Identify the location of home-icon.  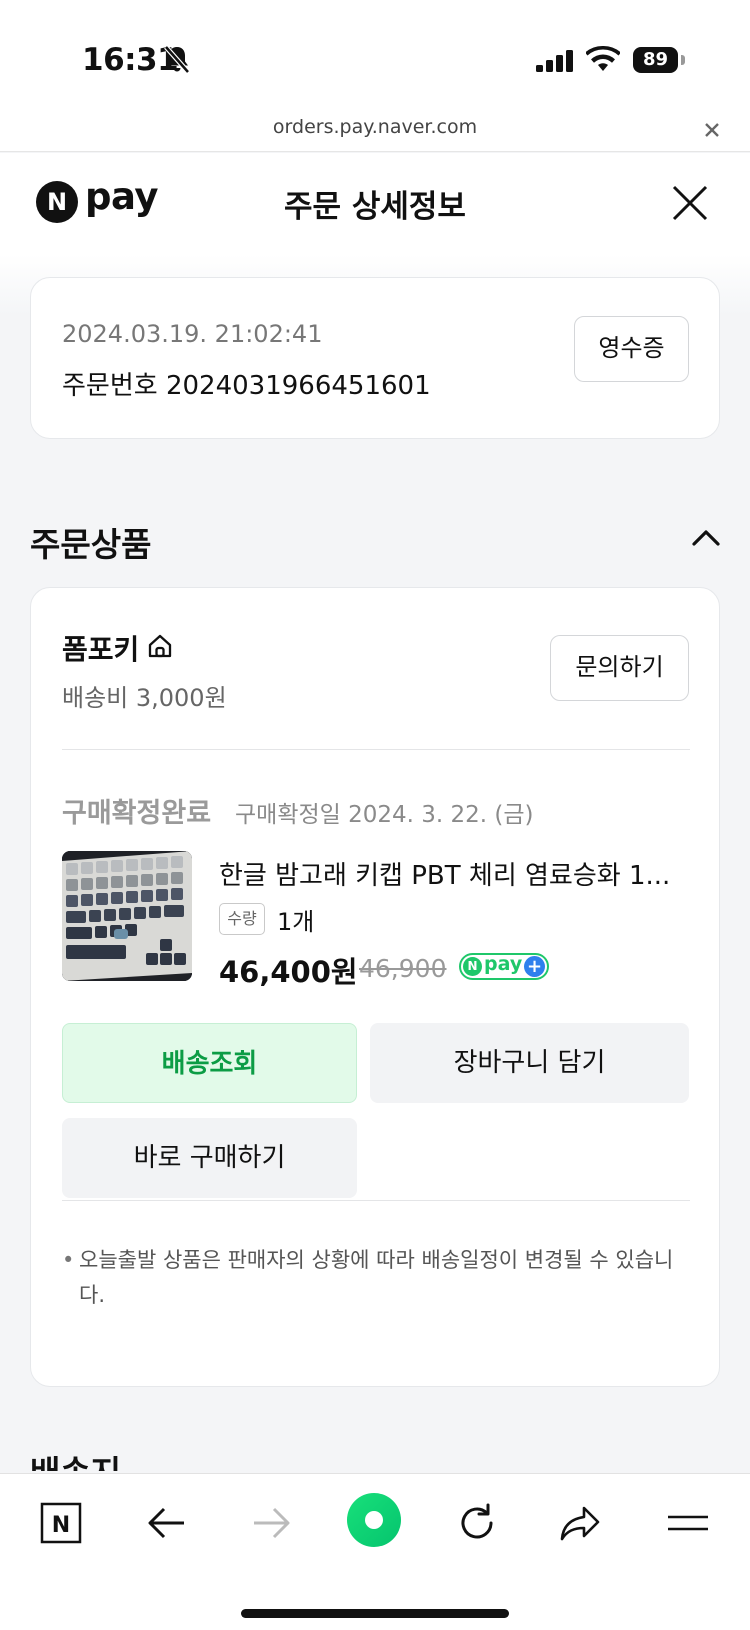
(160, 646).